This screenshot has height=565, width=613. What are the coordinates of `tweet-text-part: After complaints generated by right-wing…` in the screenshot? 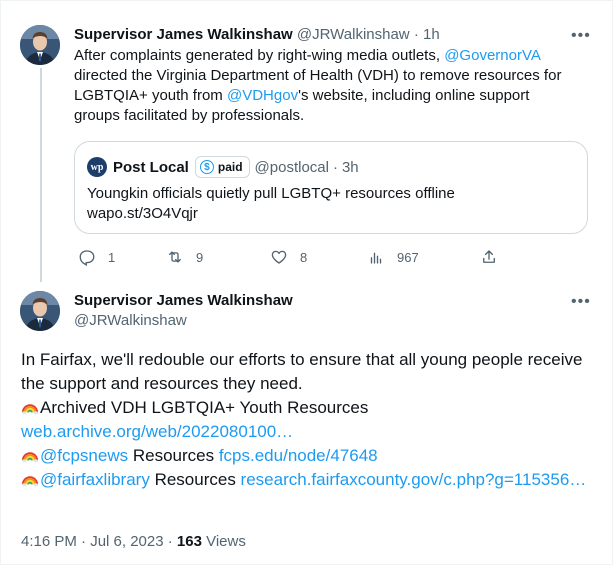 It's located at (259, 55).